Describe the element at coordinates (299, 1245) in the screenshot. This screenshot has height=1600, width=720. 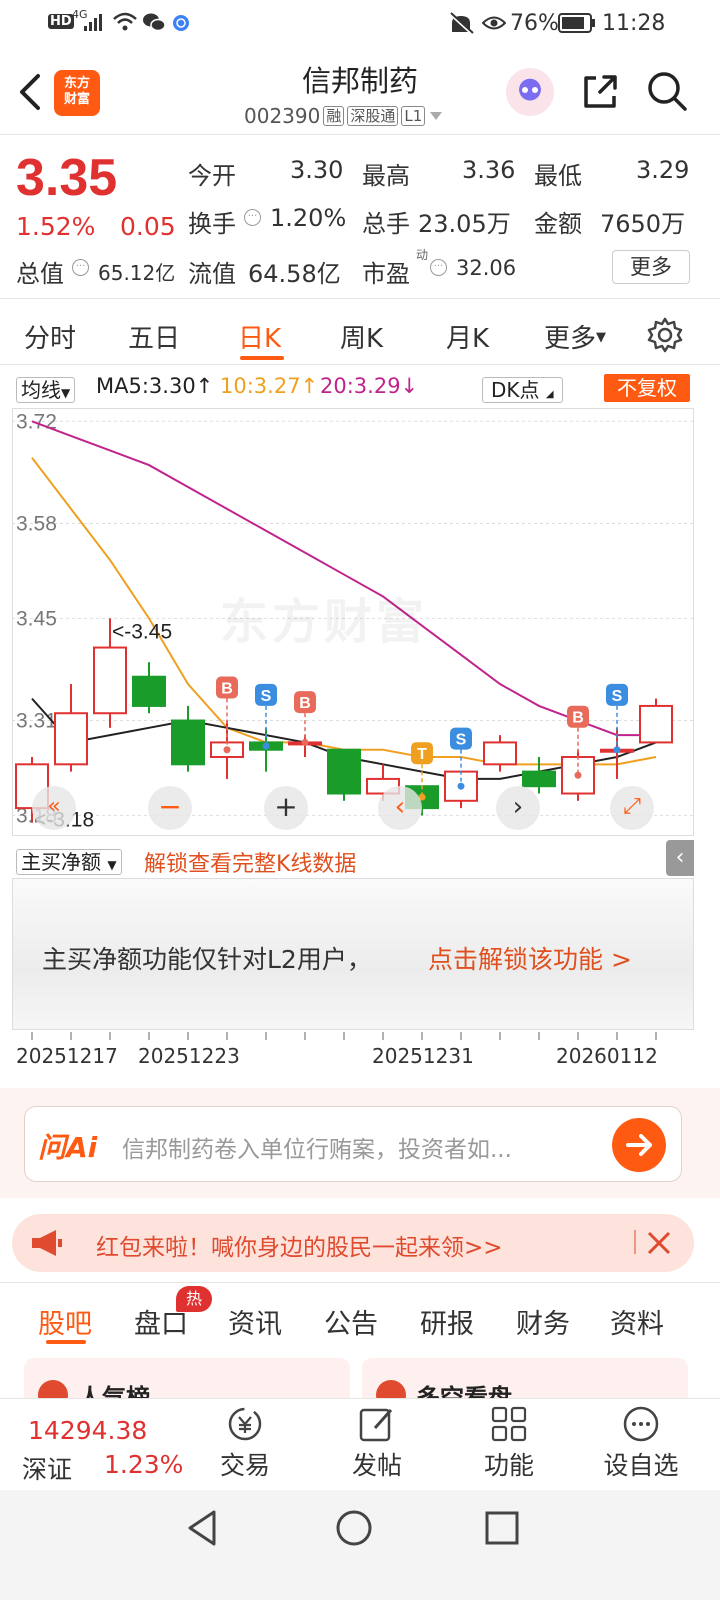
I see `red-packet-text: 红包来啦！喊你身边的股民一起来领>>` at that location.